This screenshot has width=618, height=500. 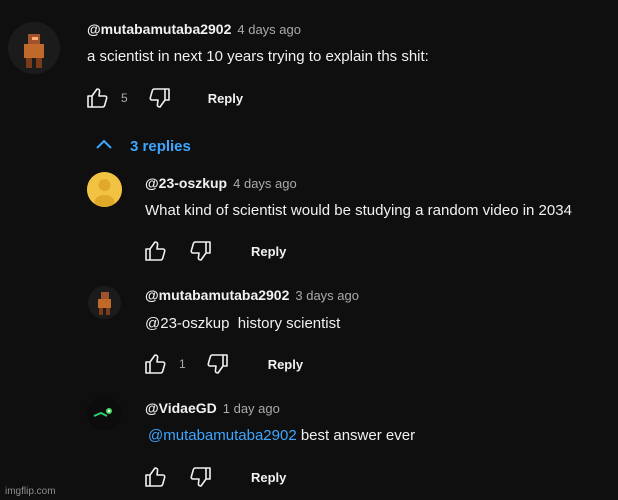 I want to click on reply-text: best answer ever, so click(x=356, y=435).